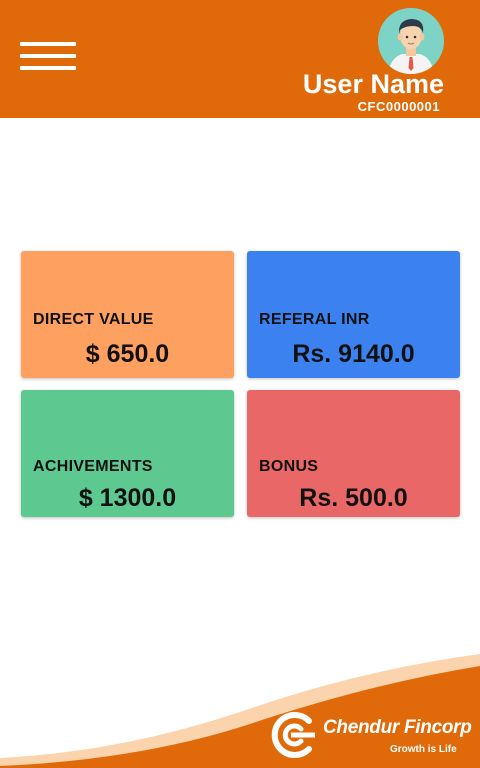  Describe the element at coordinates (397, 727) in the screenshot. I see `brand-name: Chendur Fincorp` at that location.